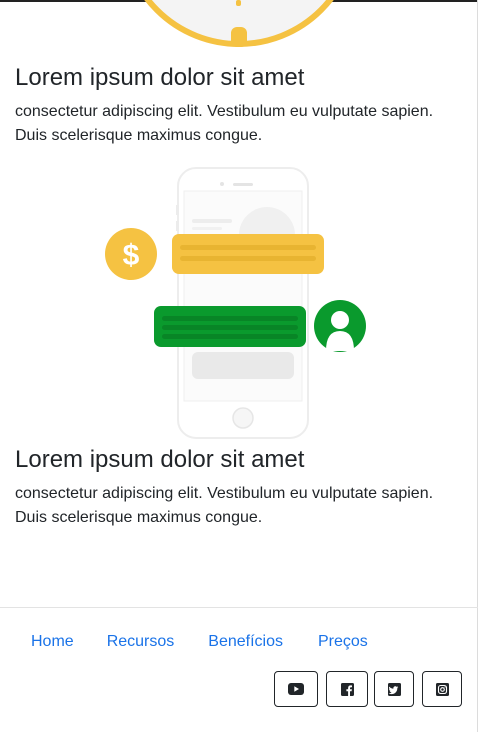 The image size is (478, 732). I want to click on footer-divider, so click(239, 607).